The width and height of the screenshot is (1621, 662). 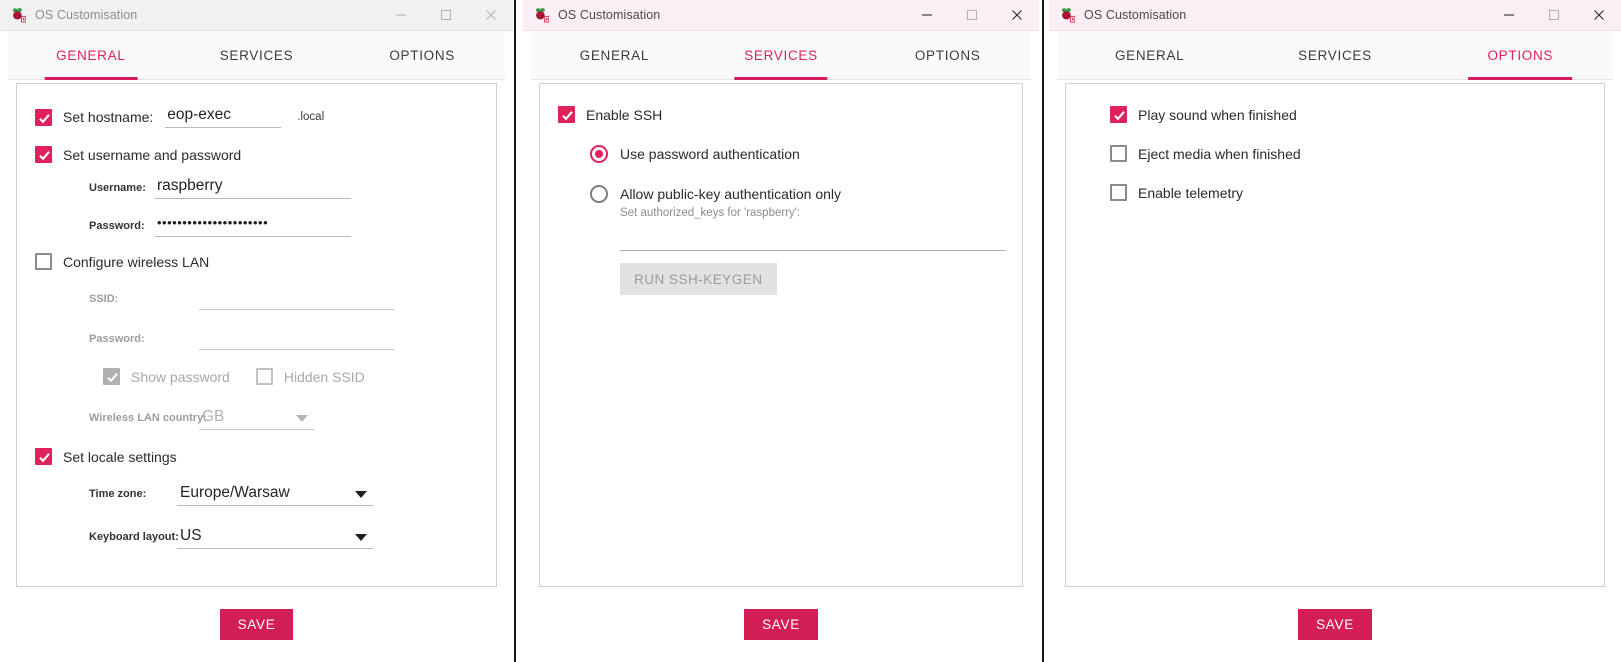 I want to click on ssid-label: SSID:, so click(x=104, y=299).